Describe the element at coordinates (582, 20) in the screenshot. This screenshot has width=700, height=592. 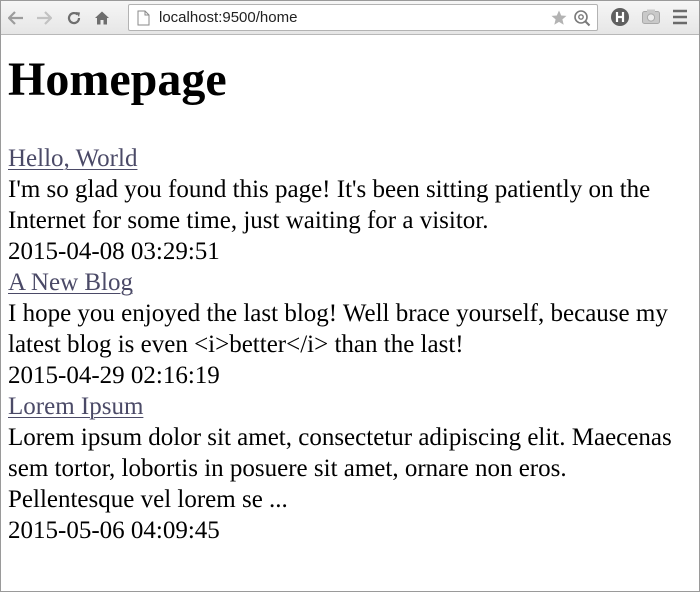
I see `magnifier-icon` at that location.